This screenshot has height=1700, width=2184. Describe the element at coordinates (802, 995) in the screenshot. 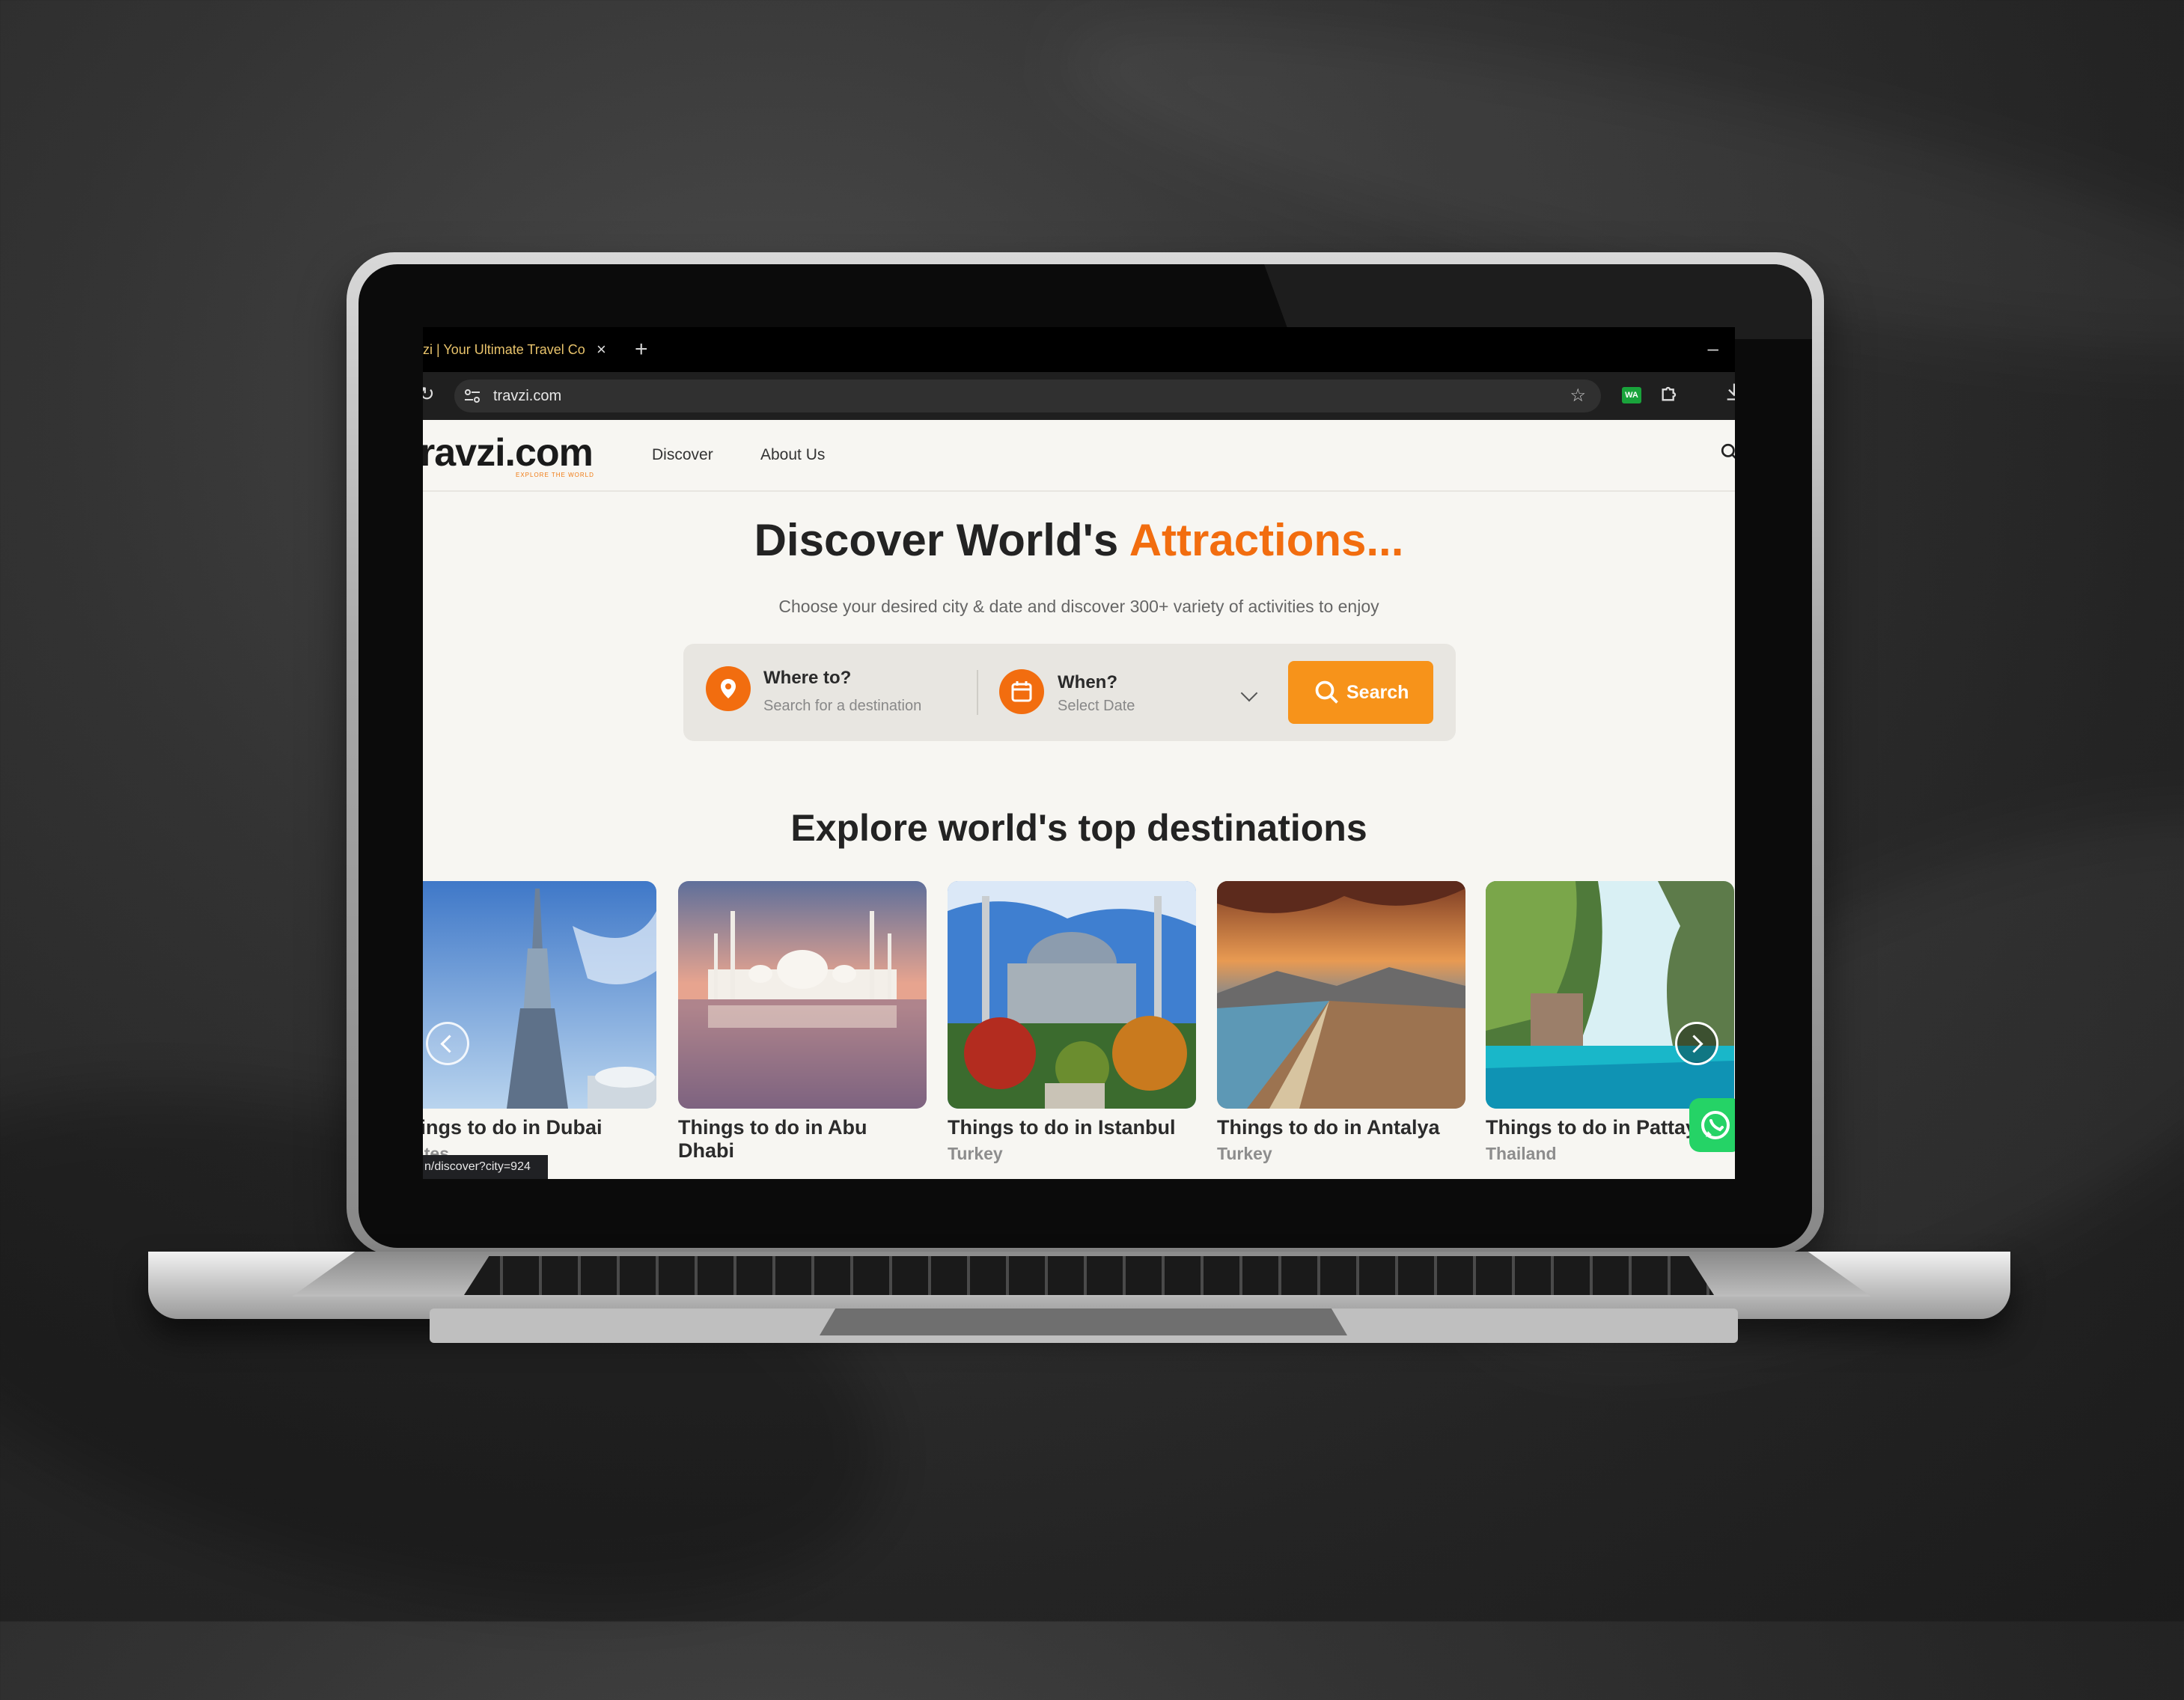

I see `abu-dhabi-image` at that location.